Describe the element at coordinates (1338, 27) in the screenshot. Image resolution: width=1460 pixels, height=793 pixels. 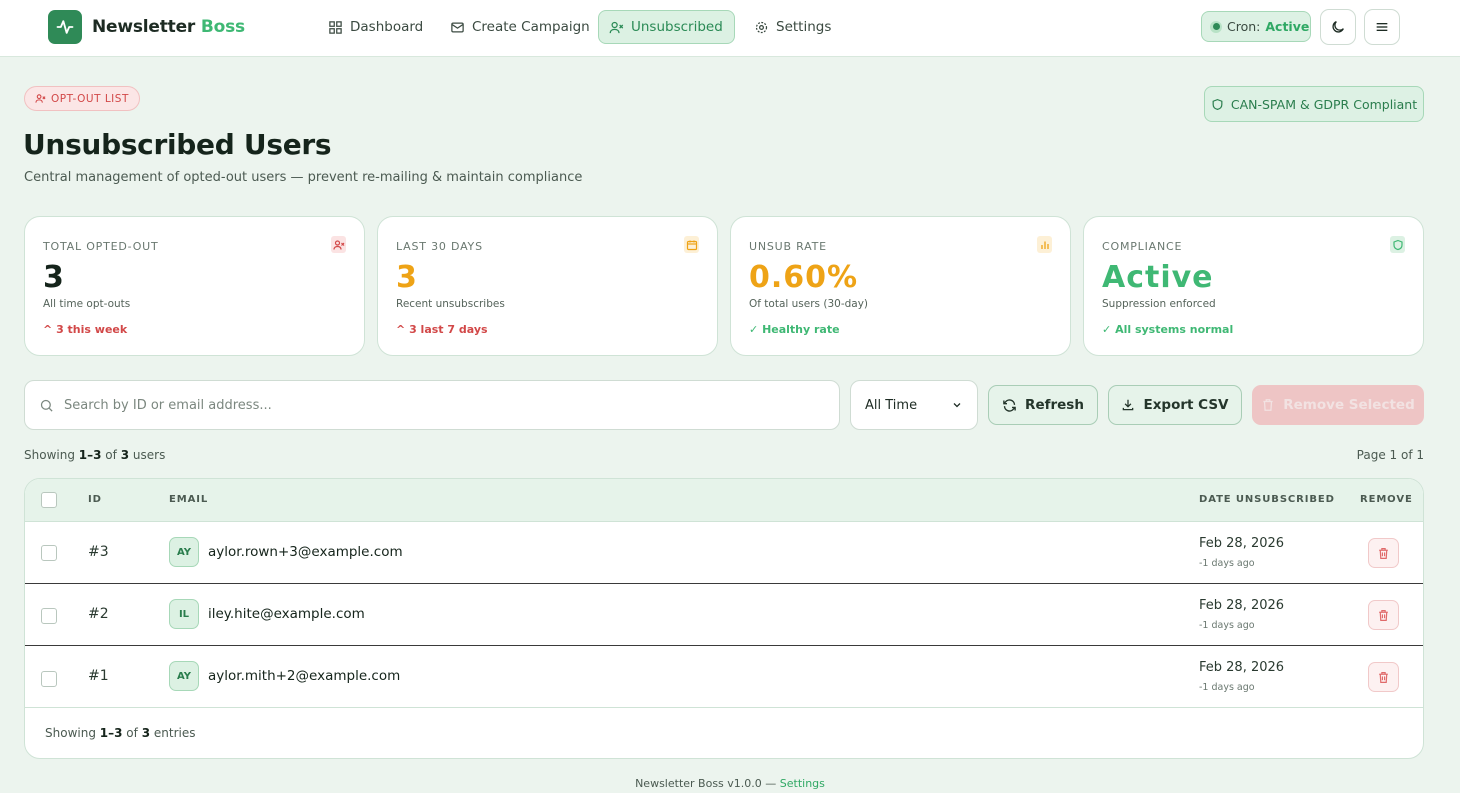
I see `theme-toggle-button` at that location.